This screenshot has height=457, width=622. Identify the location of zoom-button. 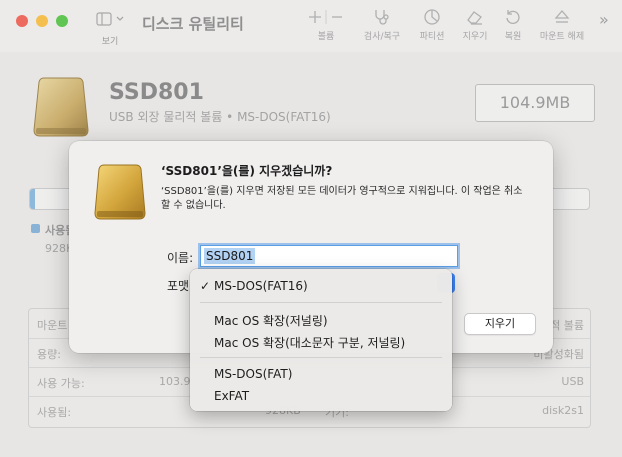
(62, 21).